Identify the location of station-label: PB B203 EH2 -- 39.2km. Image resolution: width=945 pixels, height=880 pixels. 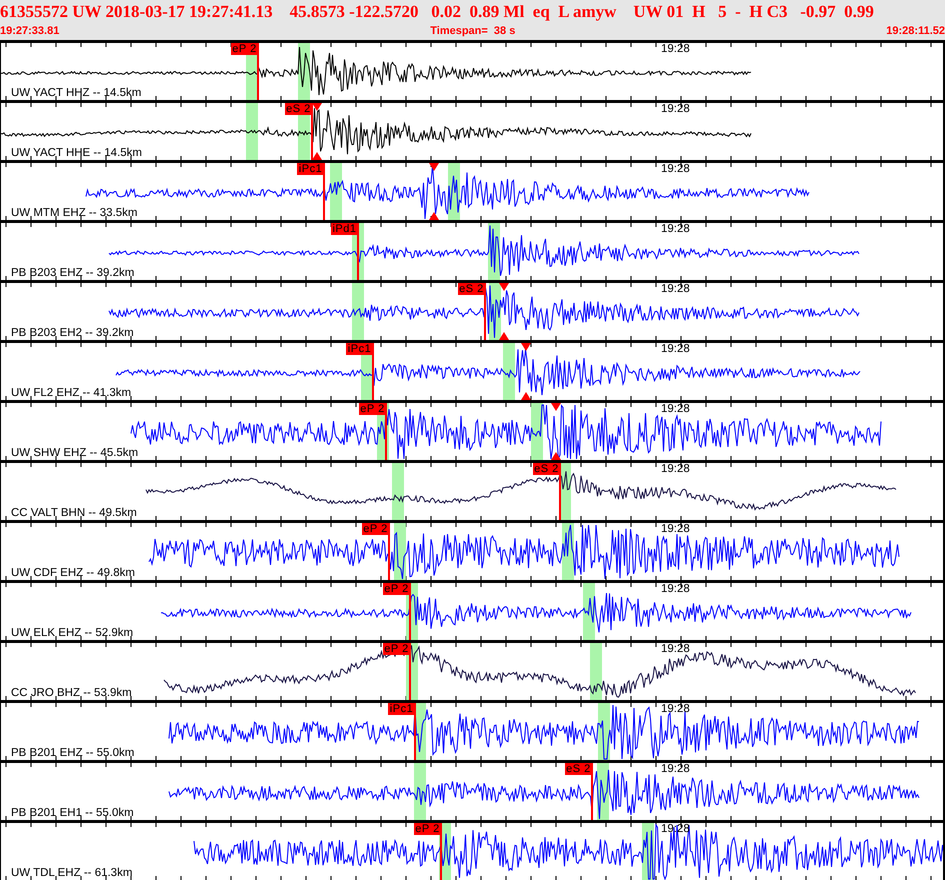
(72, 333).